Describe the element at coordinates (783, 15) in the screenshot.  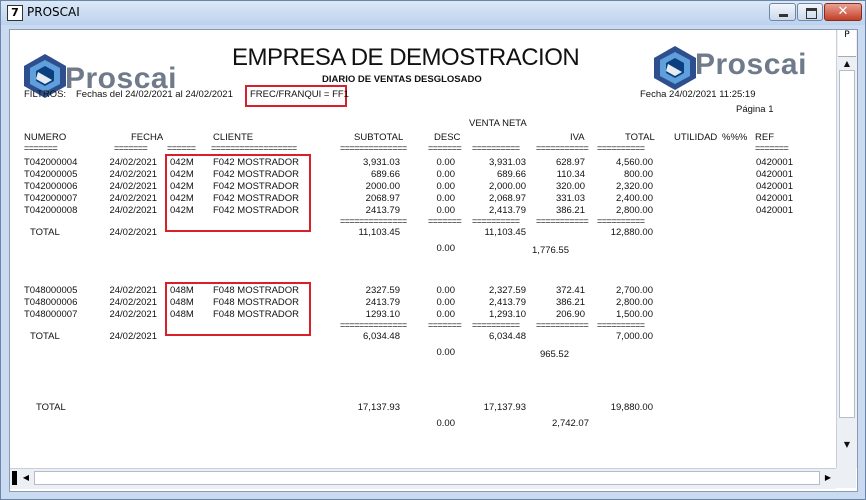
I see `minimize-icon` at that location.